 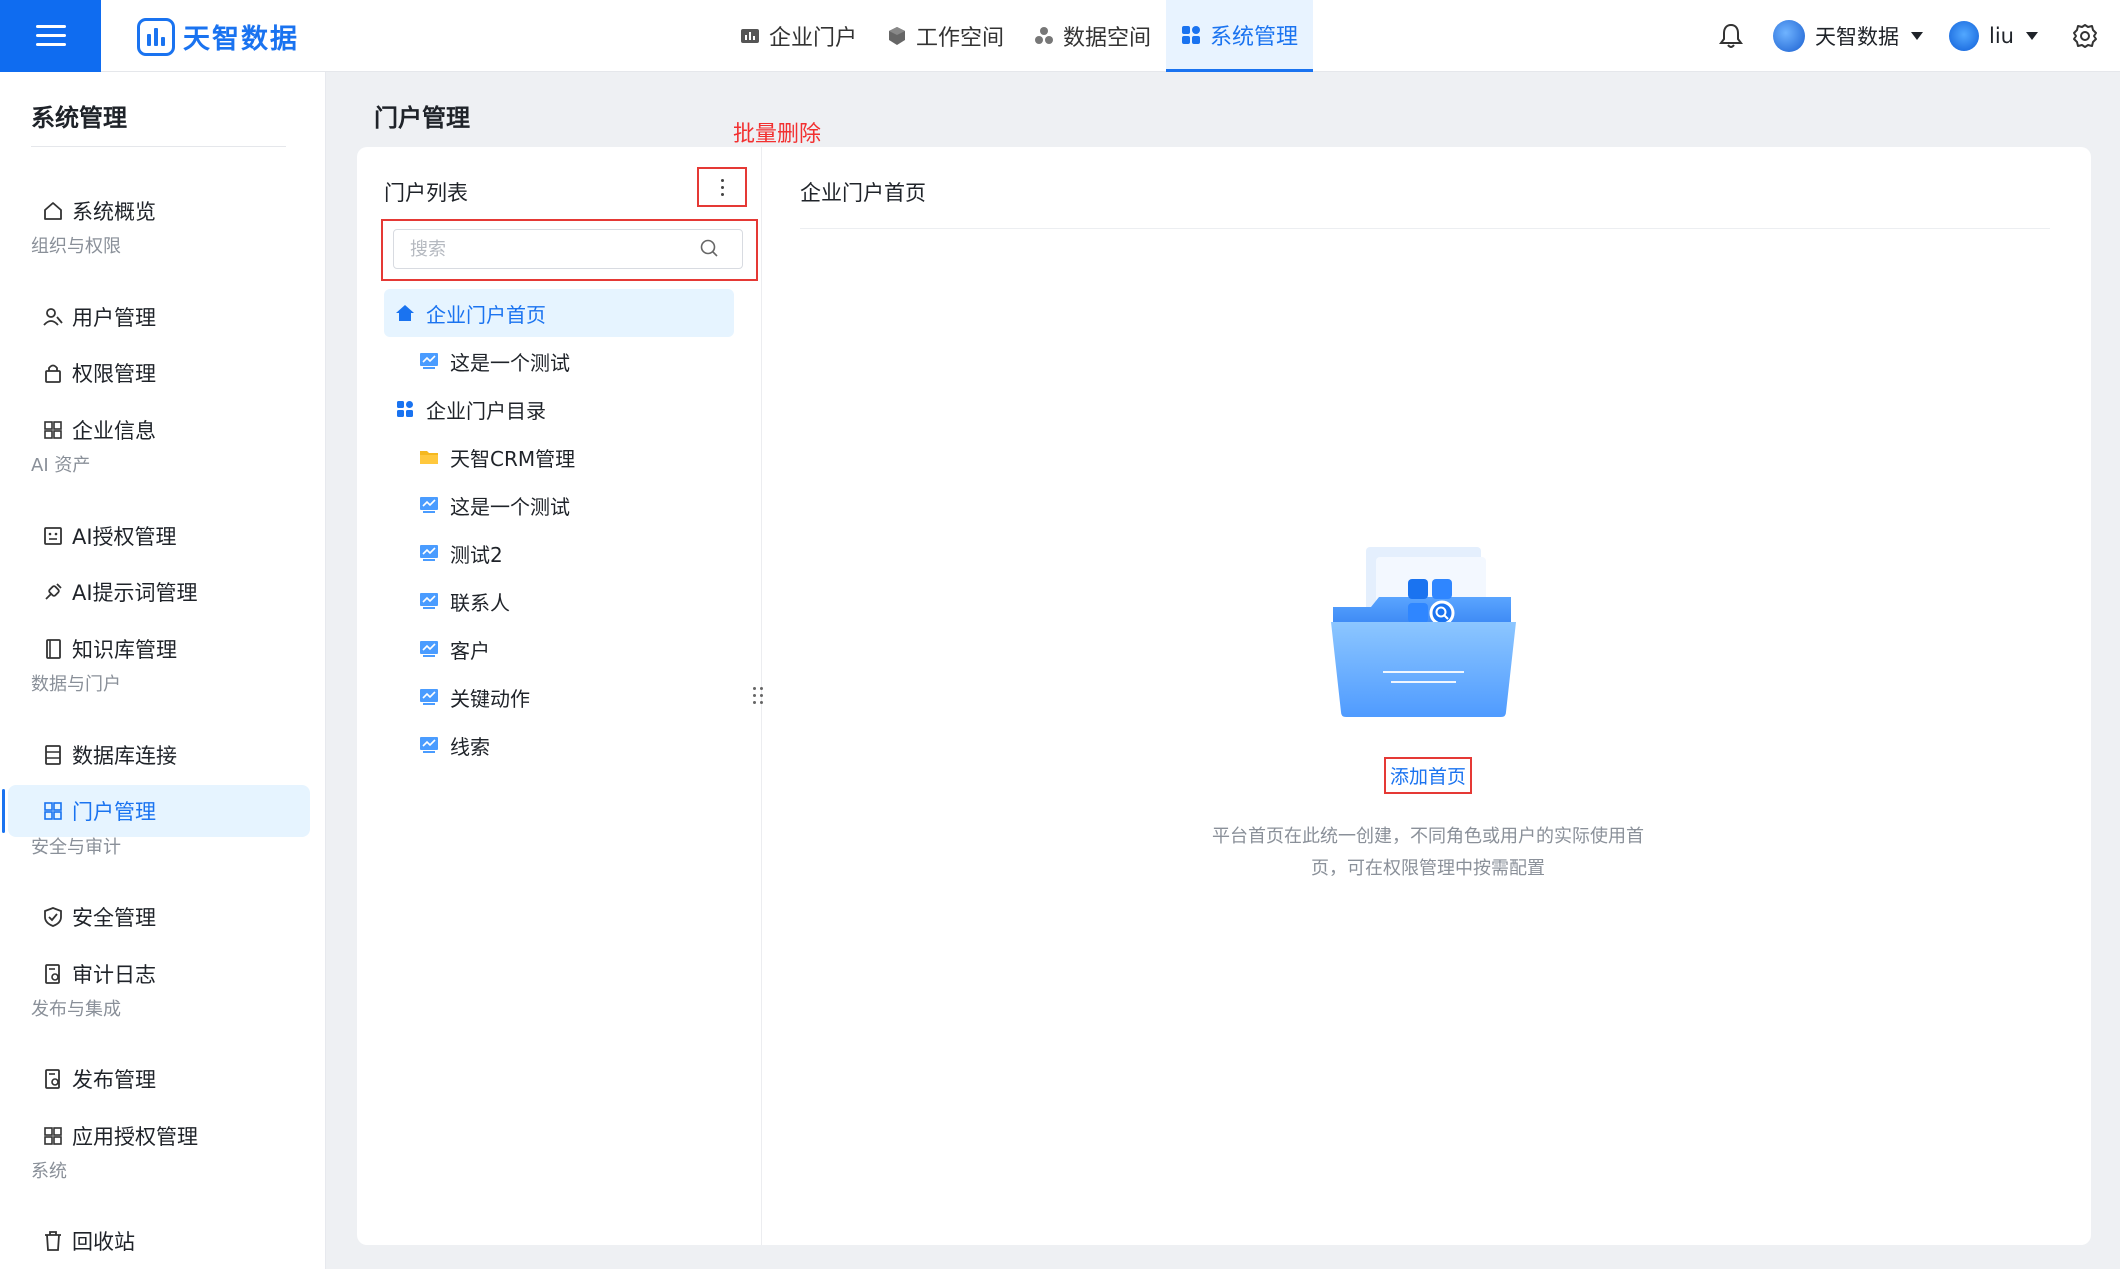 I want to click on panel-title: 企业门户首页, so click(x=863, y=193).